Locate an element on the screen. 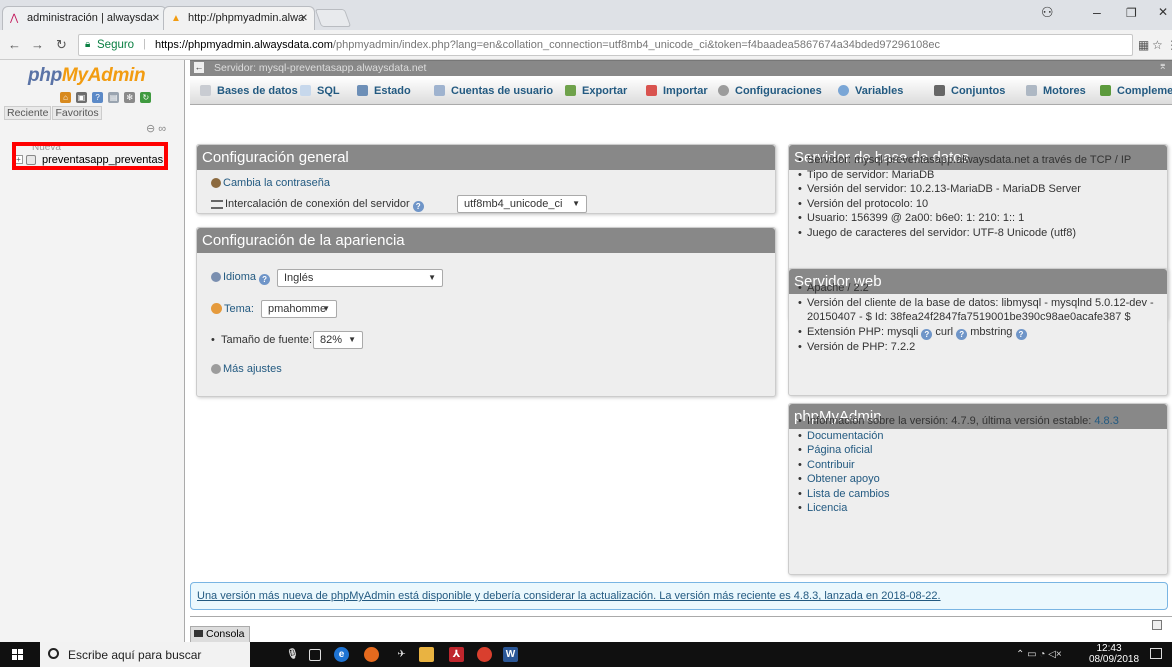  documentation-link: Documentación is located at coordinates (845, 436).